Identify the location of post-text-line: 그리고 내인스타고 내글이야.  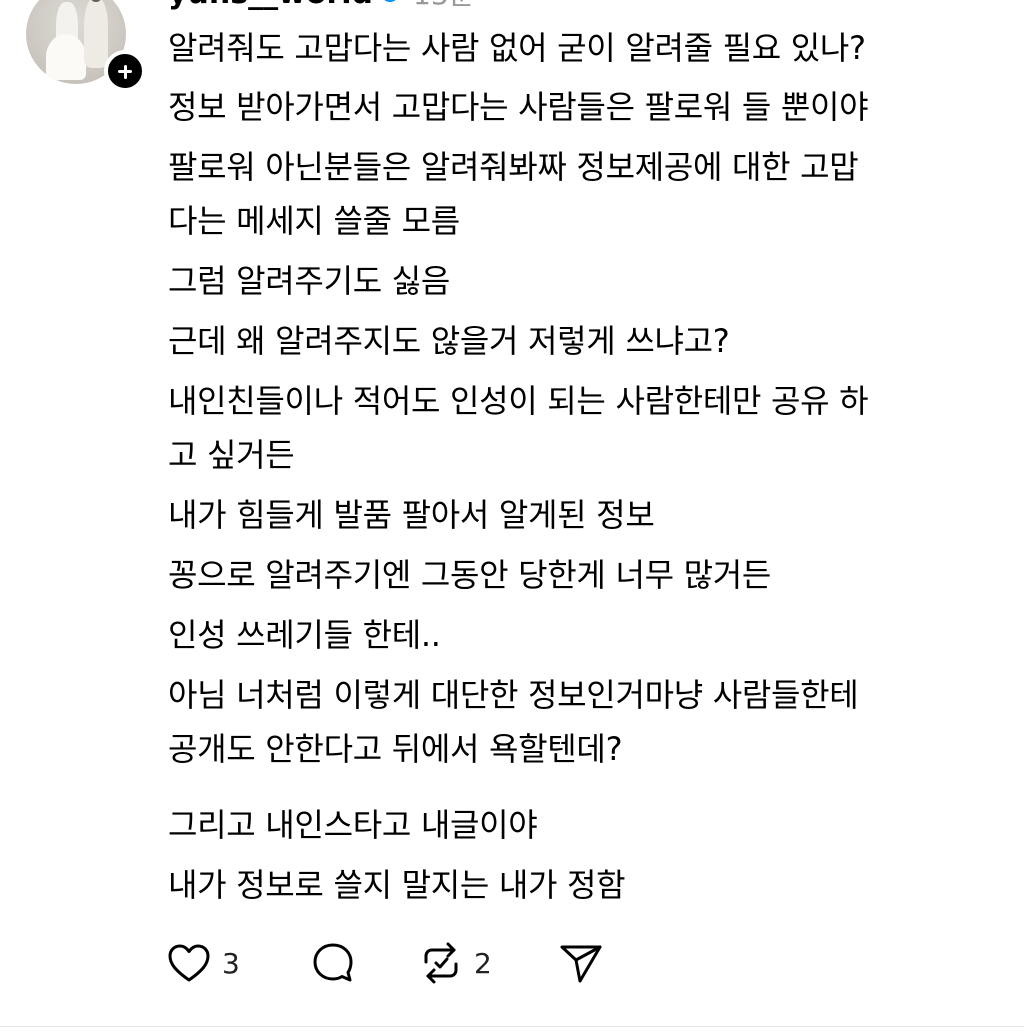
(353, 825).